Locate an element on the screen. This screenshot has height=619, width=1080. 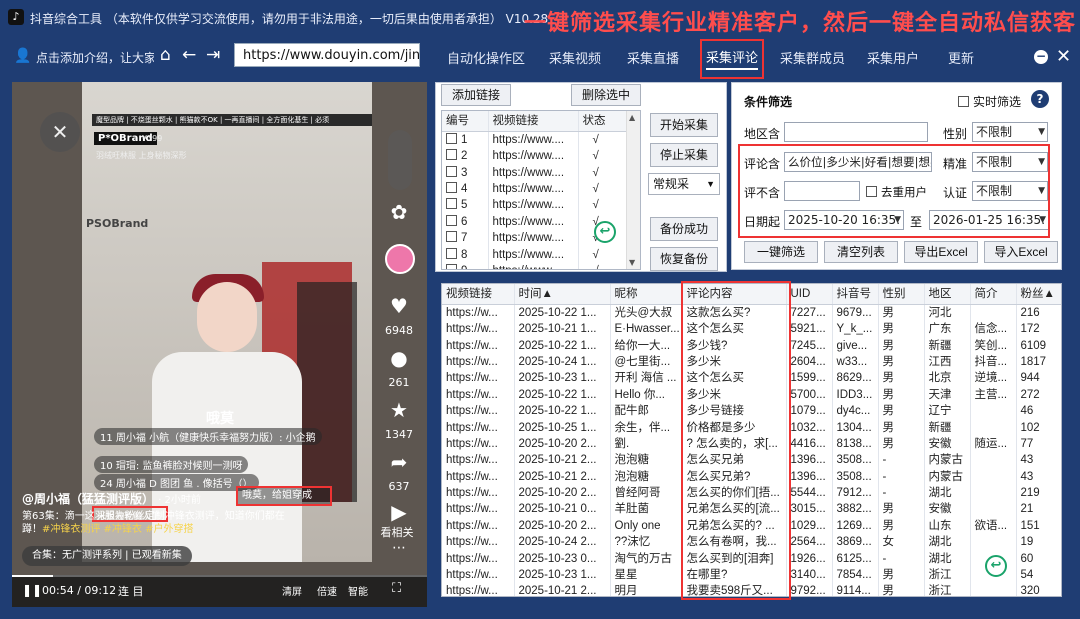
export-excel-button: 导出Excel is located at coordinates (941, 252).